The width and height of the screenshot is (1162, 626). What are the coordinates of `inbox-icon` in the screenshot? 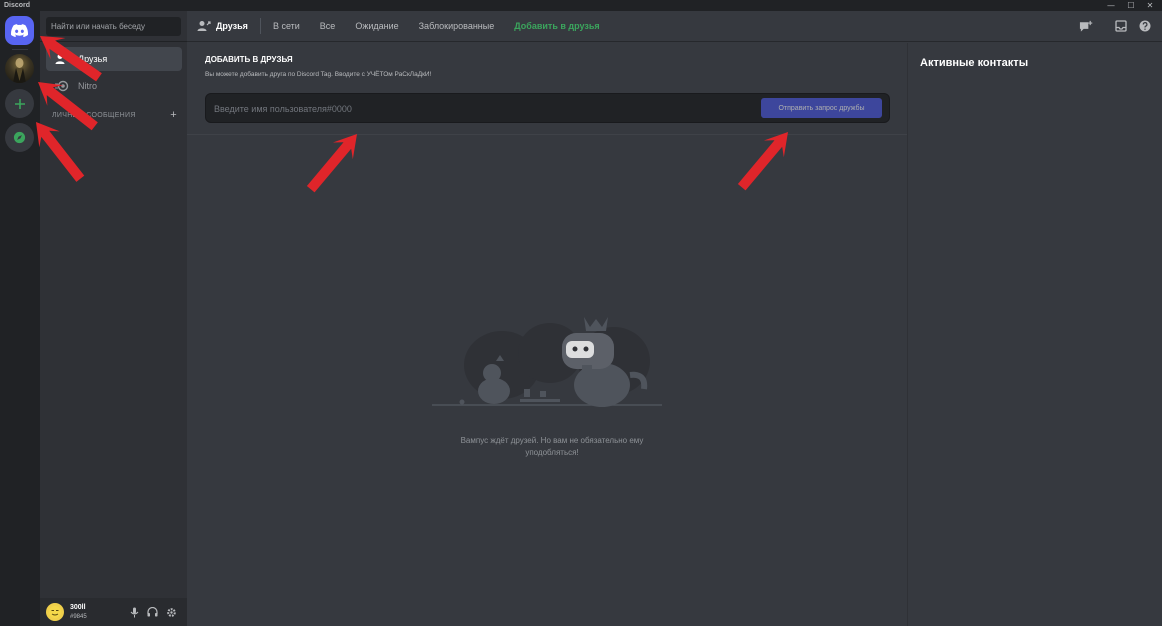 It's located at (1121, 26).